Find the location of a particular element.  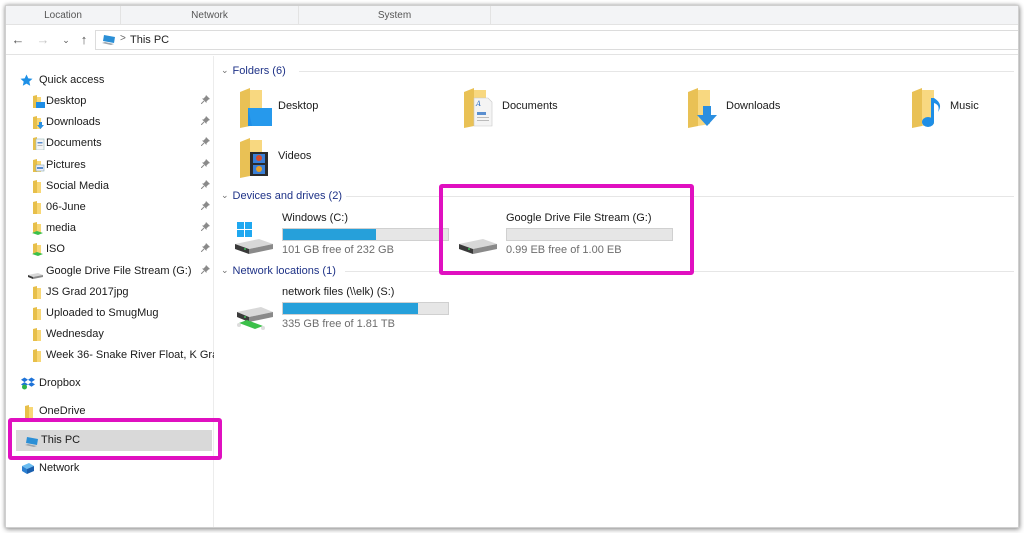

sidebar-item-documents: Documents is located at coordinates (110, 143).